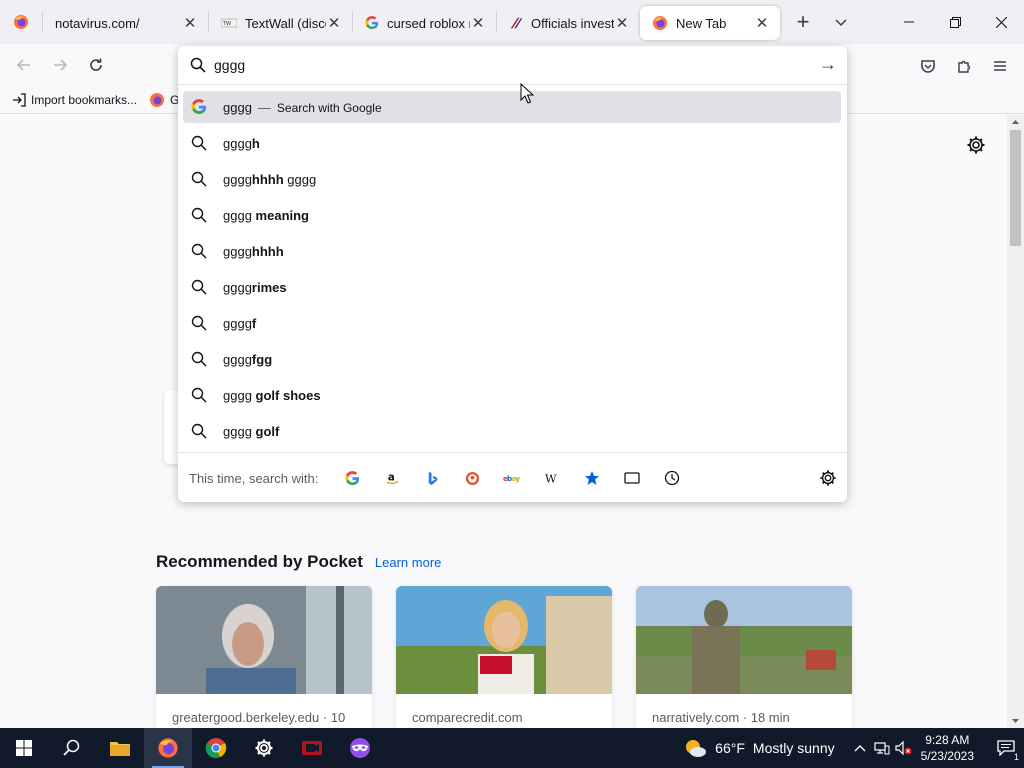  What do you see at coordinates (928, 66) in the screenshot?
I see `pocket-button` at bounding box center [928, 66].